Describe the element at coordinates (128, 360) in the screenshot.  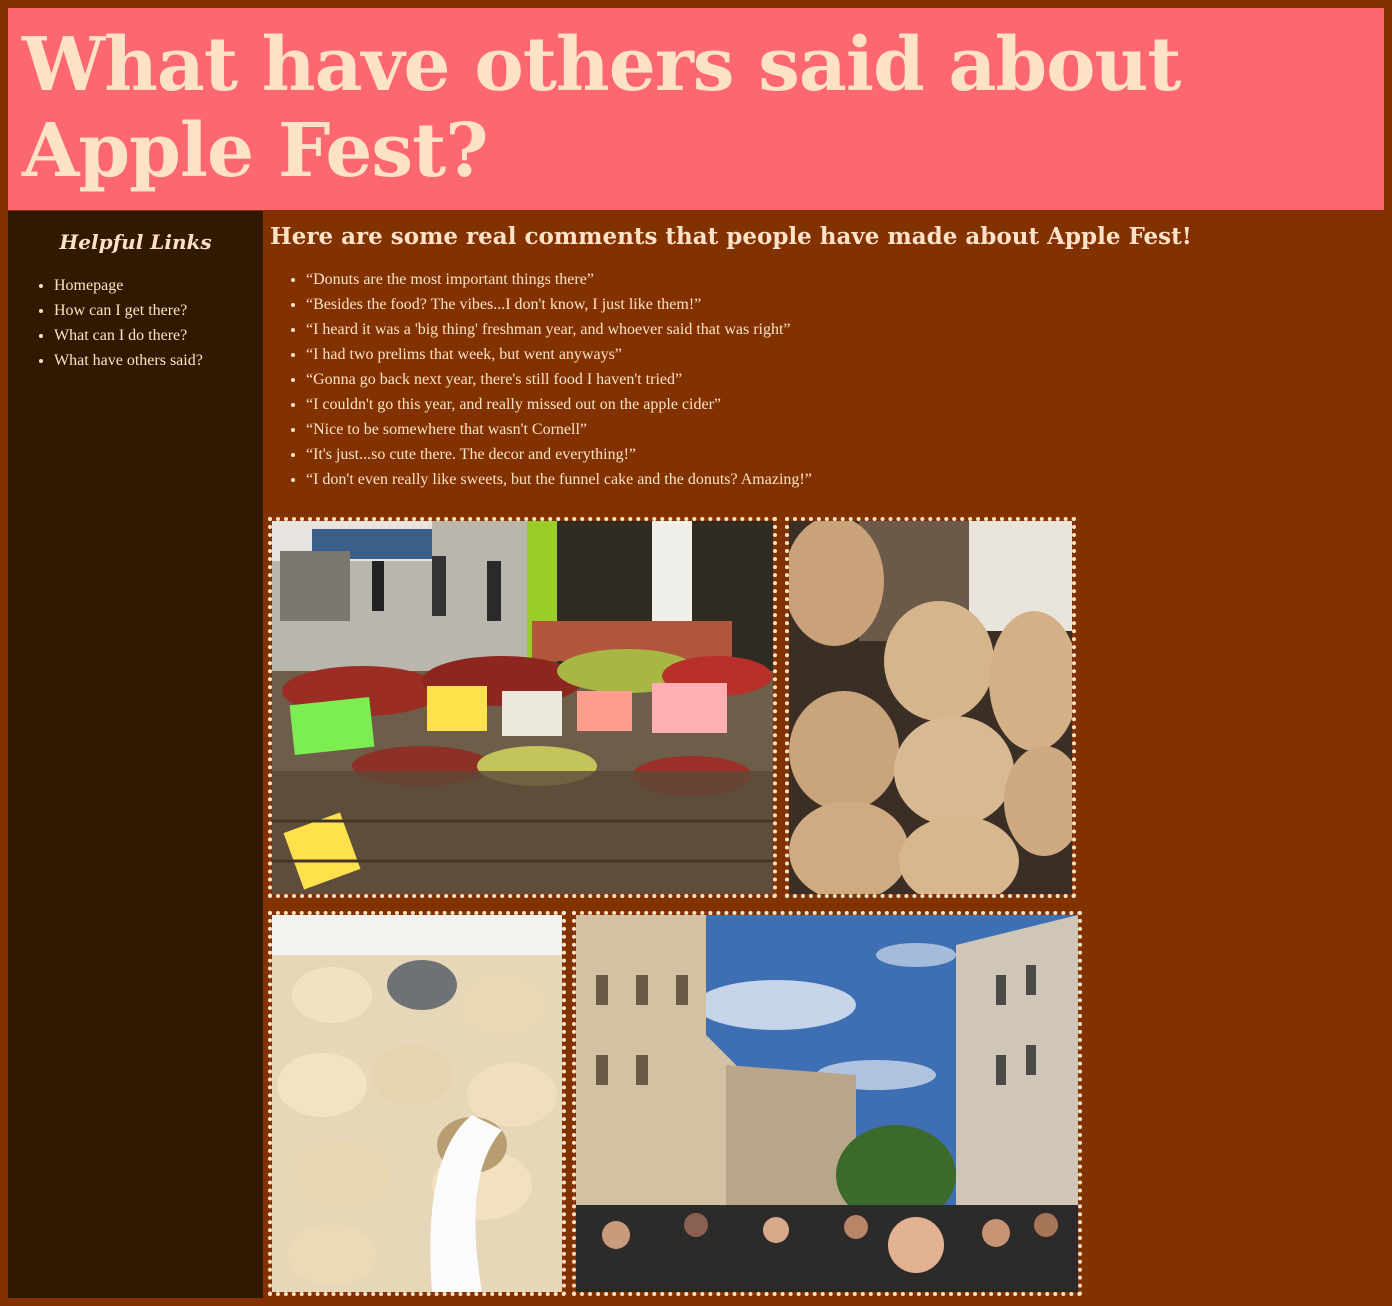
I see `link-what-have-others-said: What have others said?` at that location.